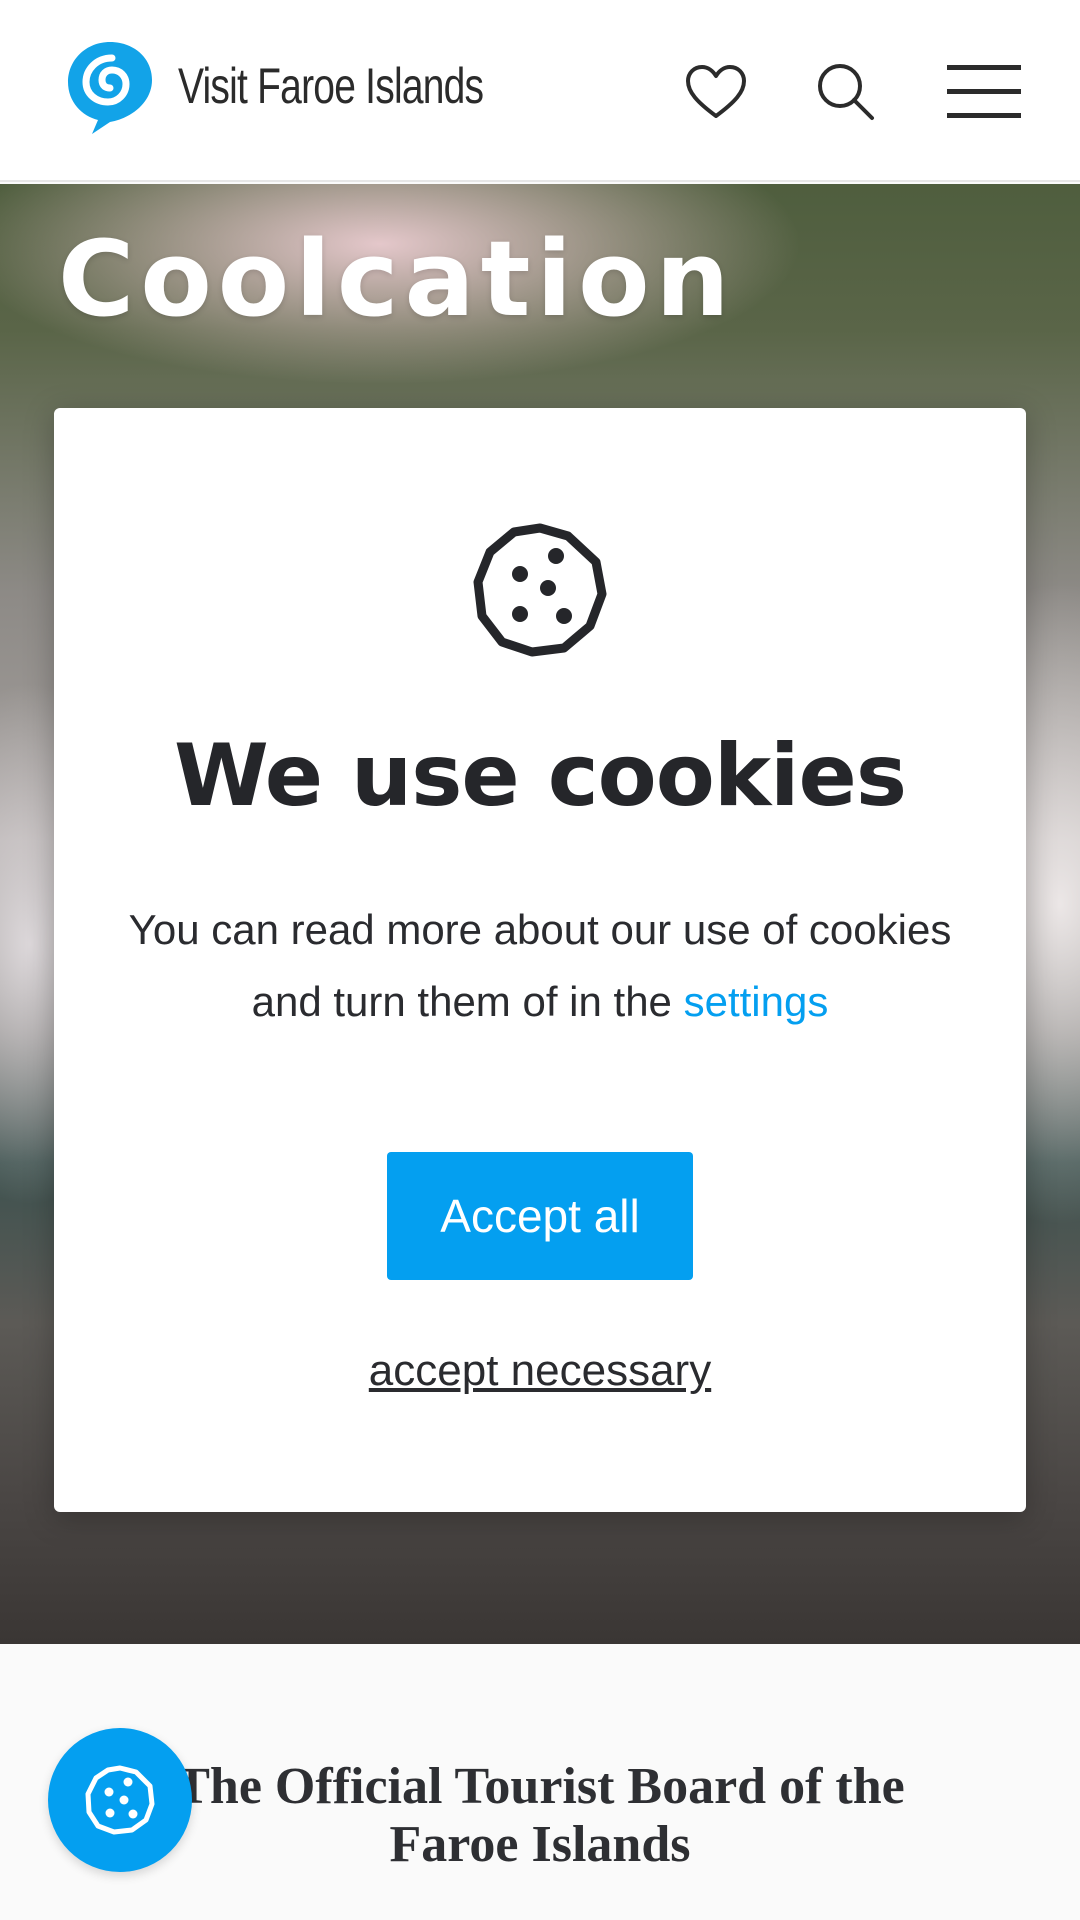 The width and height of the screenshot is (1080, 1920). Describe the element at coordinates (331, 86) in the screenshot. I see `logo-text: Visit Faroe Islands` at that location.